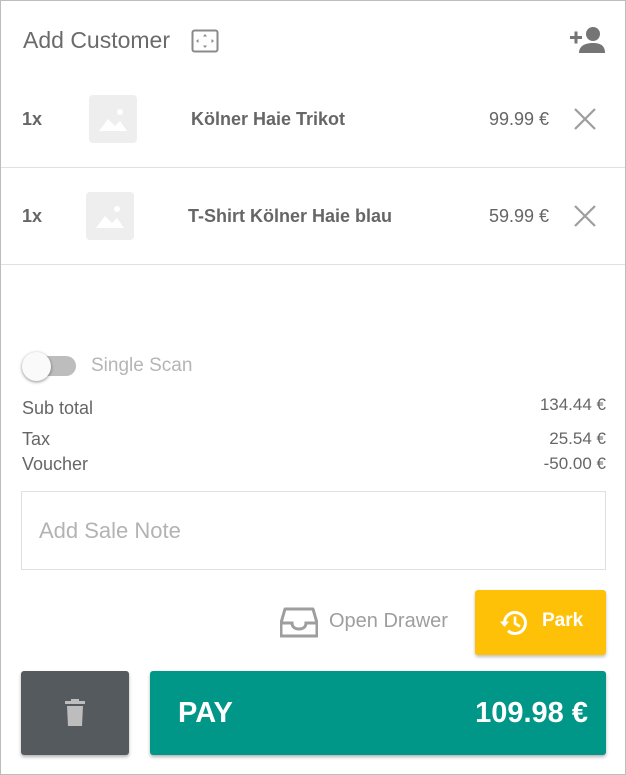 This screenshot has width=626, height=775. What do you see at coordinates (518, 119) in the screenshot?
I see `item-price: 99.99 €` at bounding box center [518, 119].